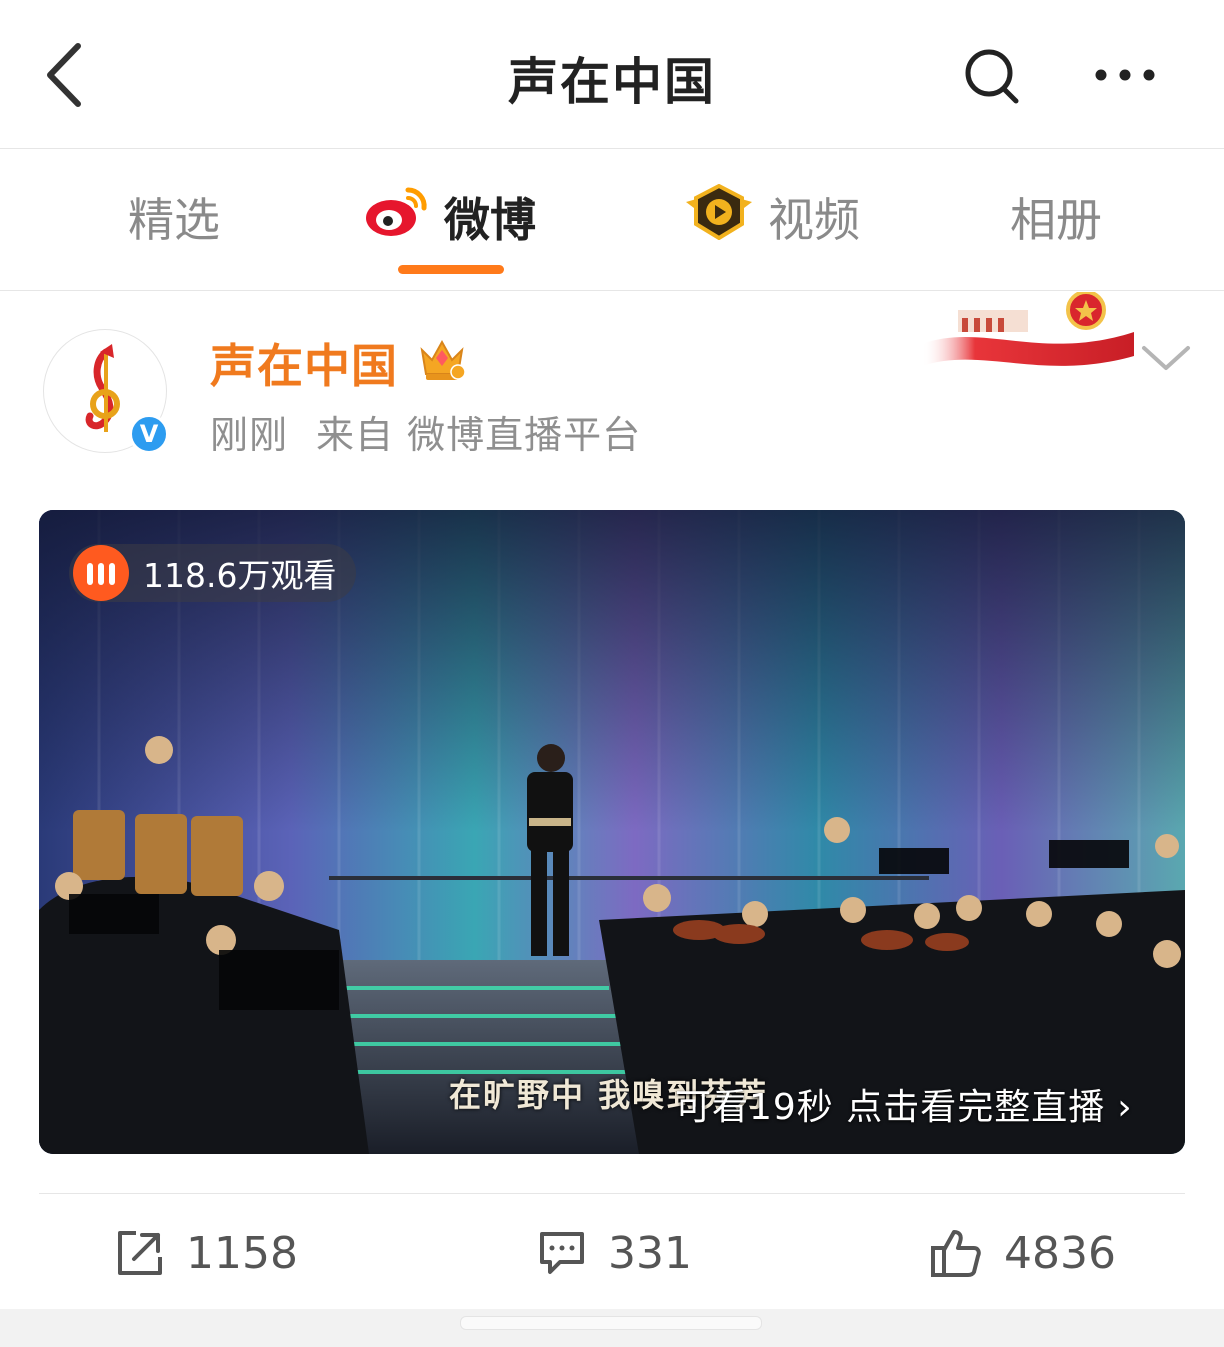 Image resolution: width=1224 pixels, height=1347 pixels. I want to click on author-name: 声在中国, so click(304, 363).